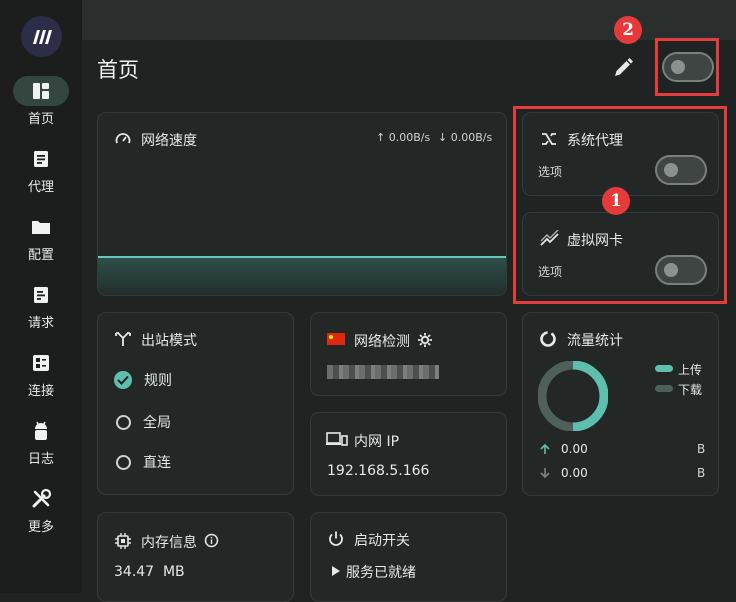 The image size is (736, 602). I want to click on download-unit: B, so click(701, 473).